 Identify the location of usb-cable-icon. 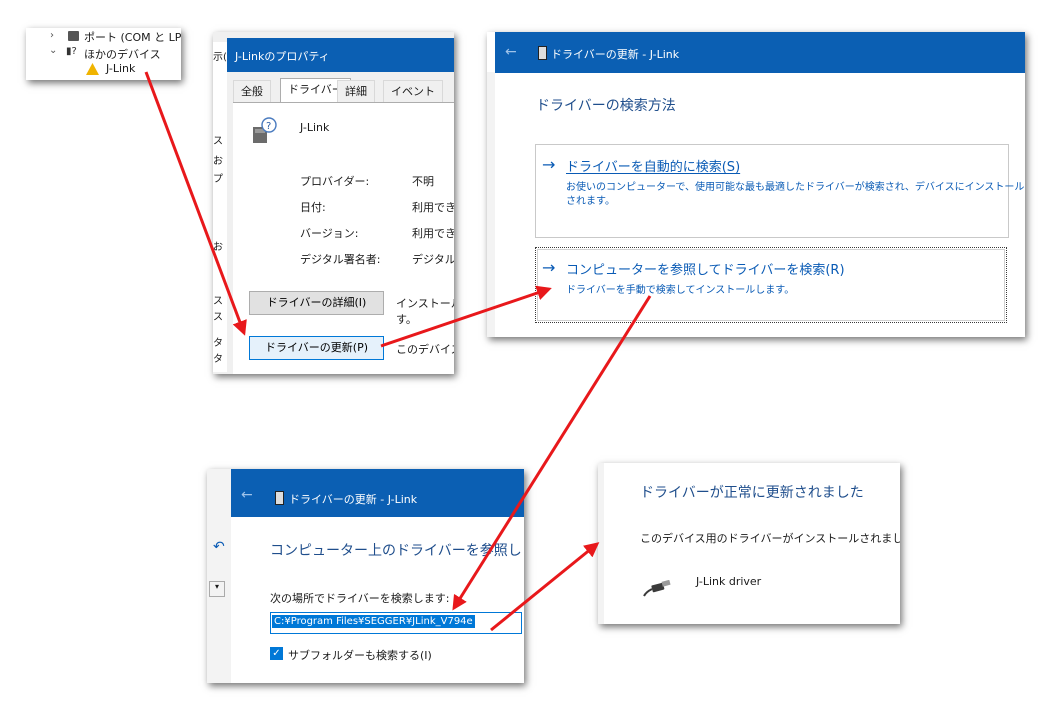
(658, 589).